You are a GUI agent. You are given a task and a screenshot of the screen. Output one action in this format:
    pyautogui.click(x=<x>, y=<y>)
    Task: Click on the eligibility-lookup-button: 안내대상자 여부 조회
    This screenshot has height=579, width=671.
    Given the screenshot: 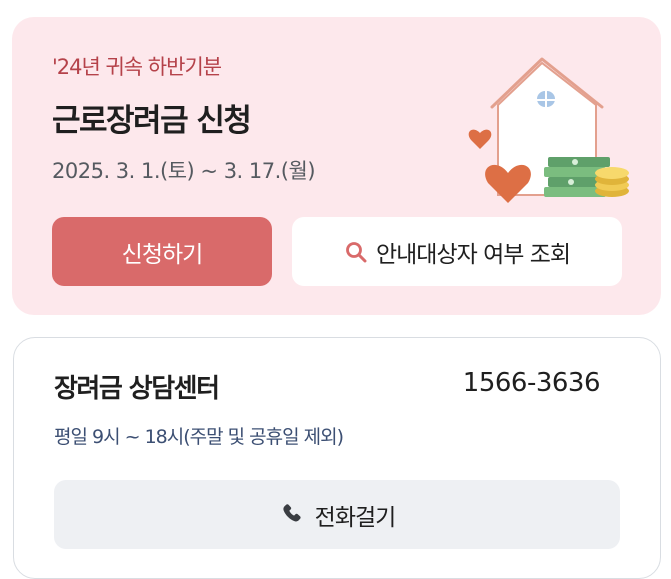 What is the action you would take?
    pyautogui.click(x=457, y=251)
    